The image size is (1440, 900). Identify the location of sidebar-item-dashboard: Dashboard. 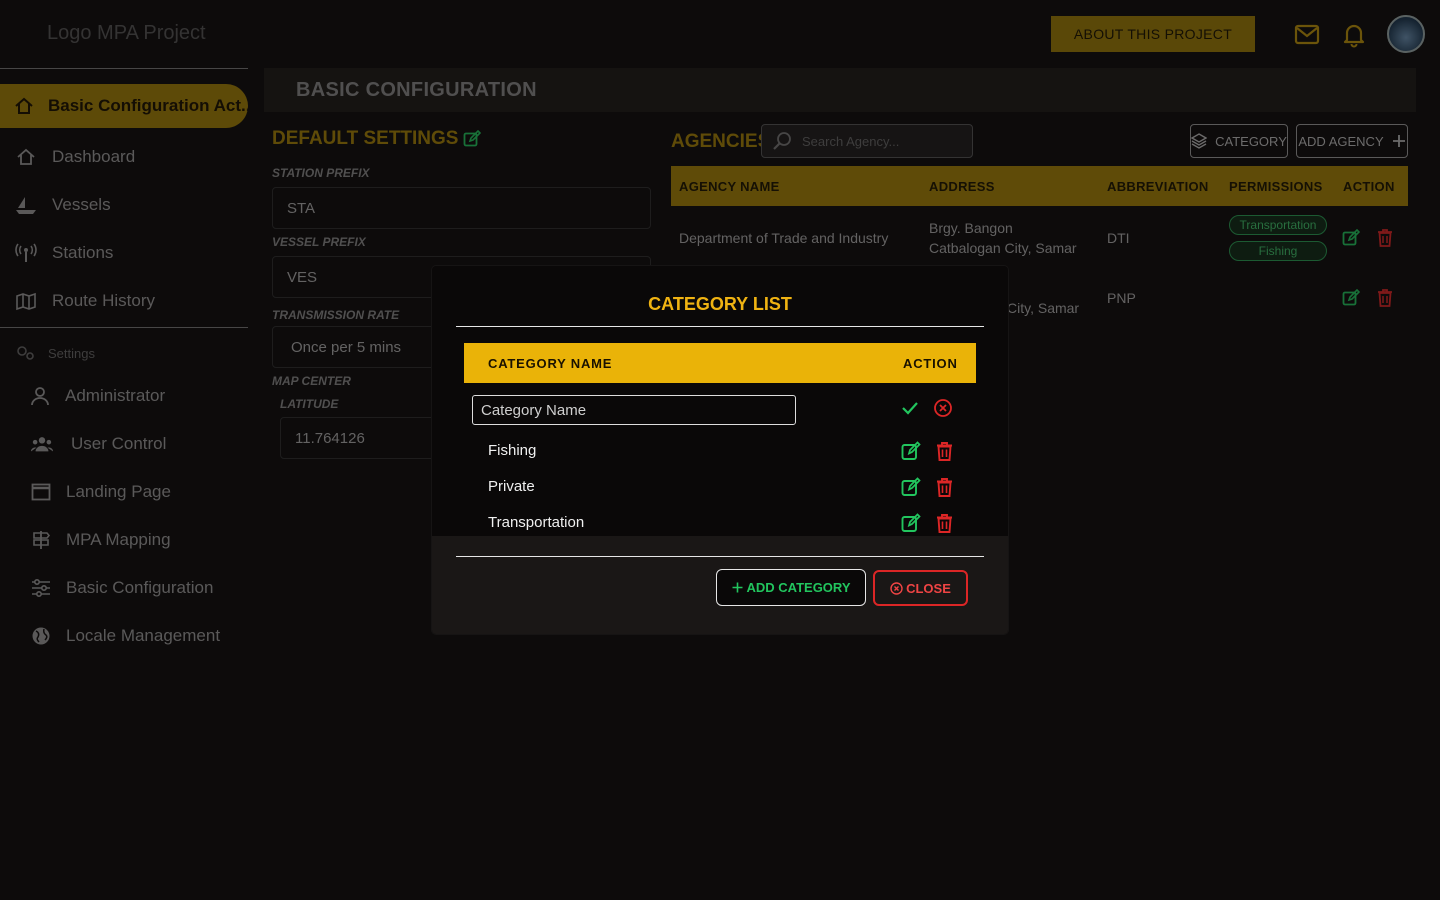
(74, 157).